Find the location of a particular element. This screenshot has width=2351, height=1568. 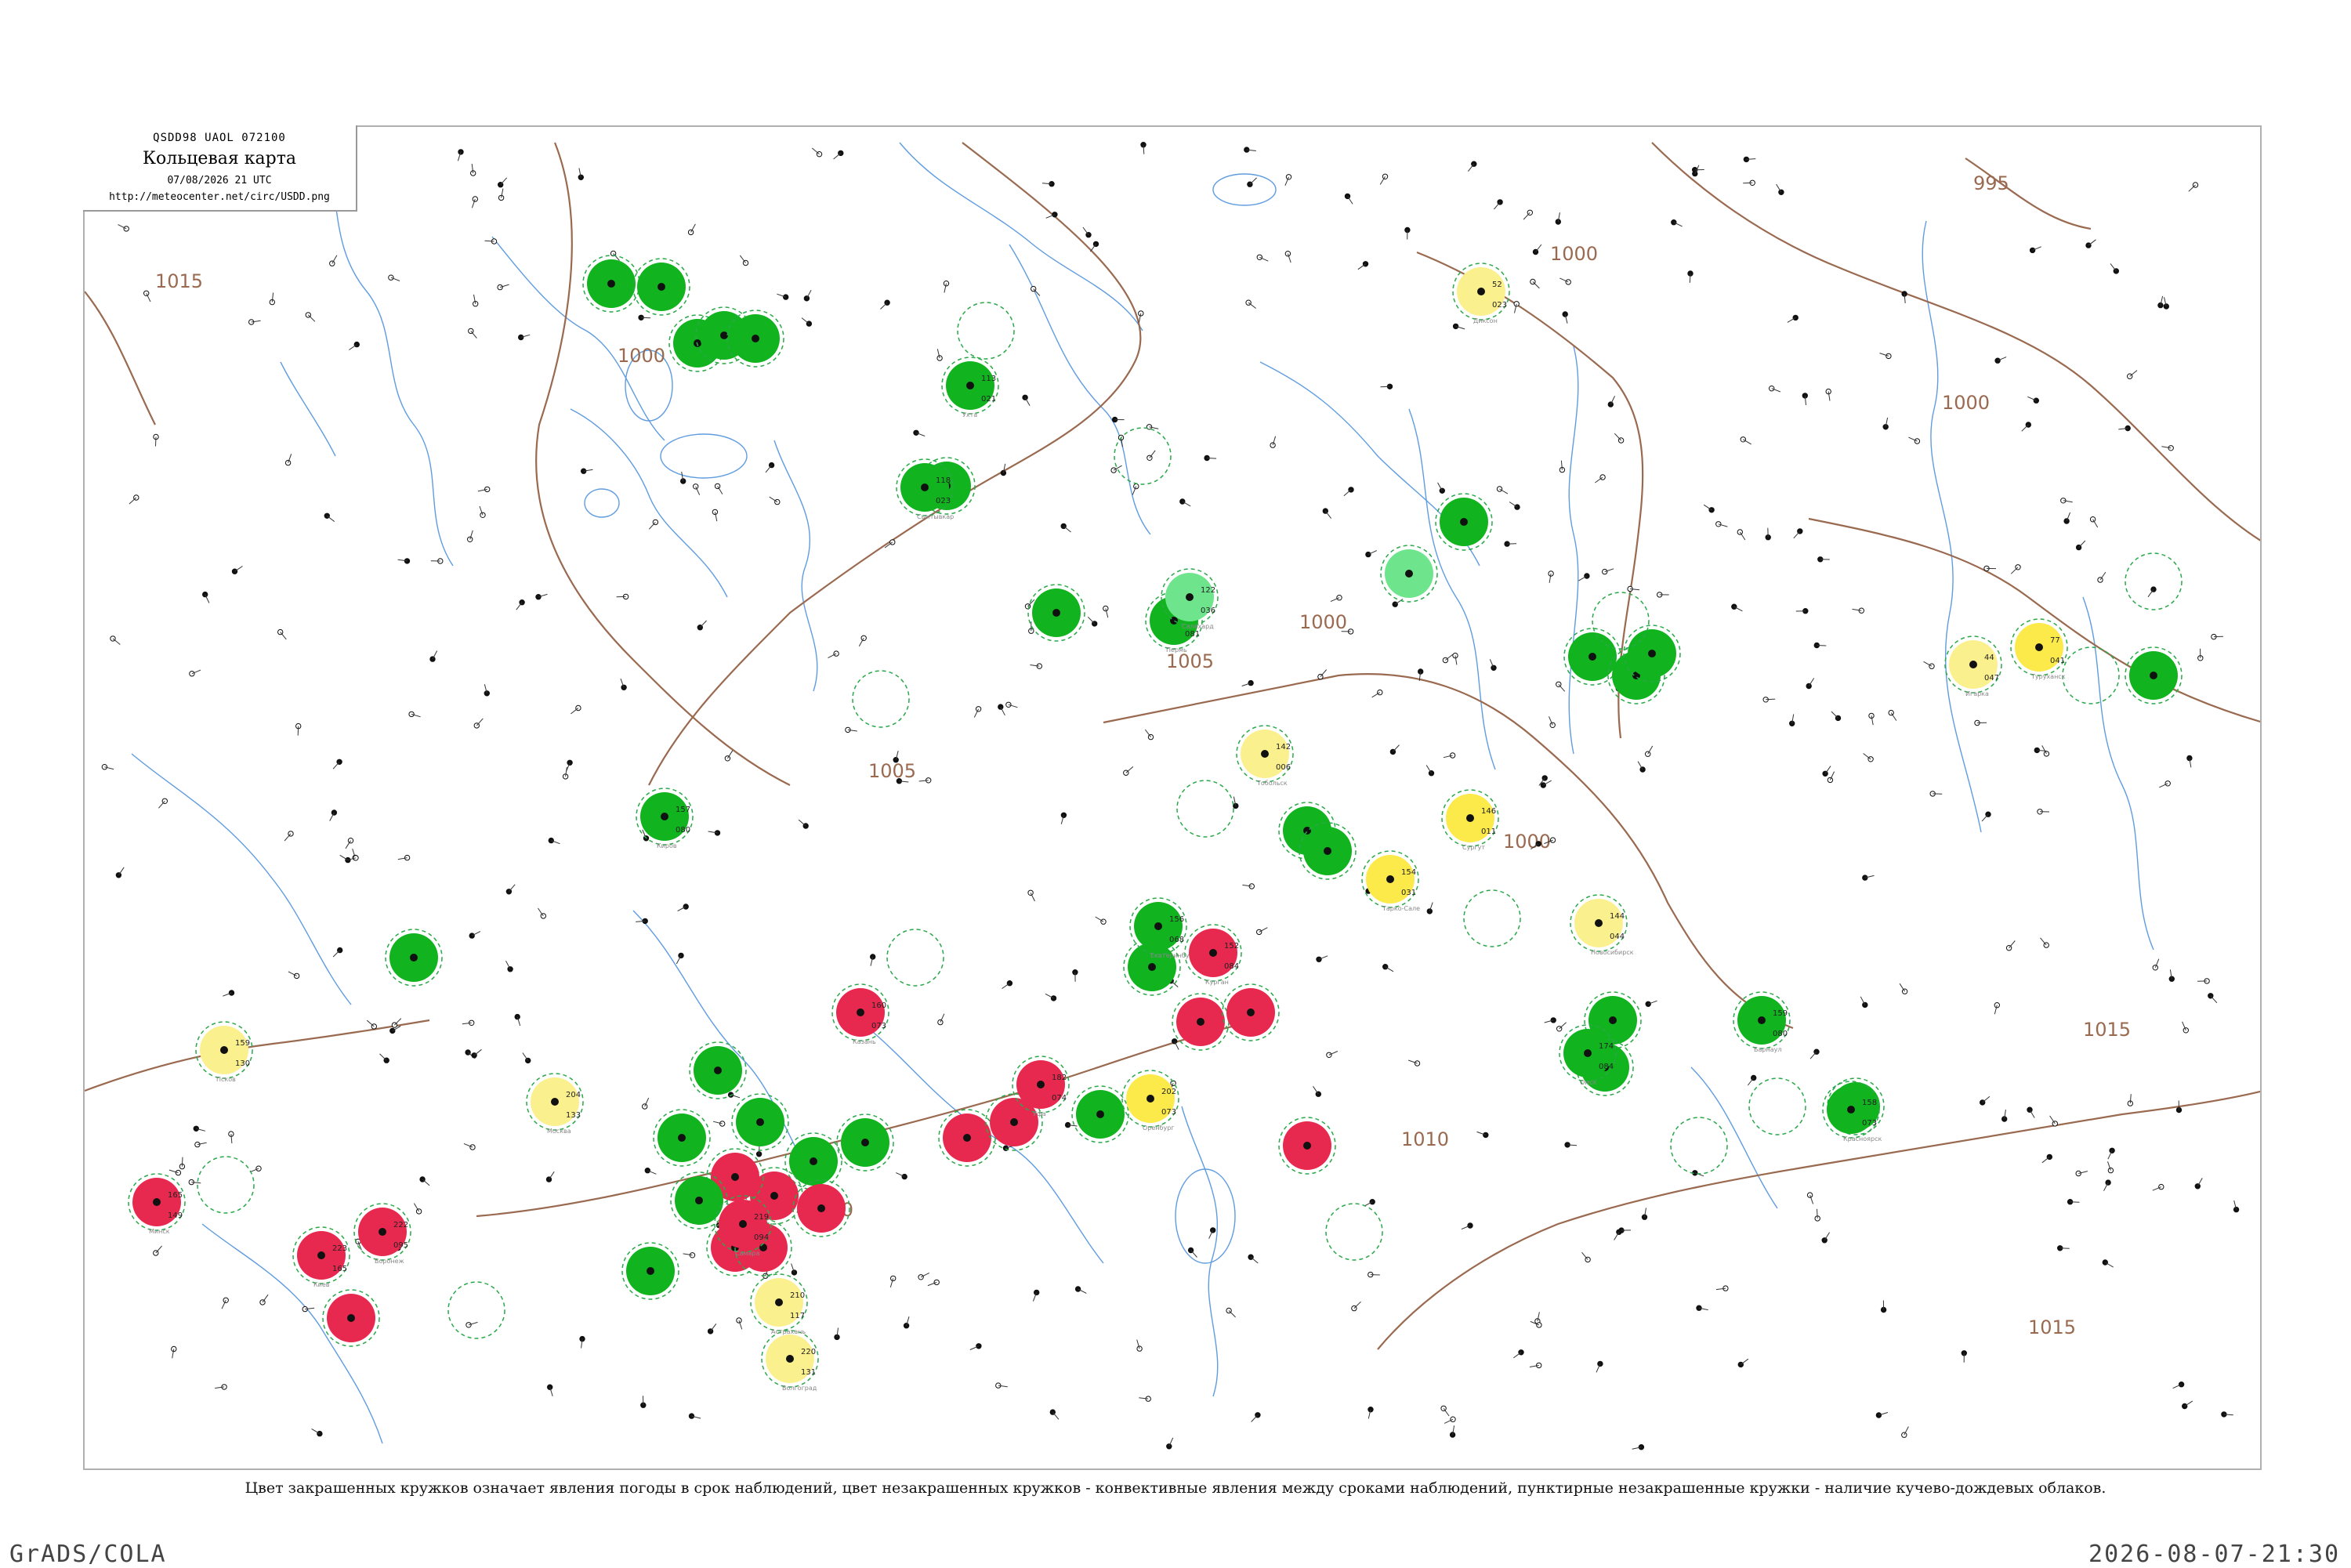

station-pressure: 073 is located at coordinates (1168, 1113).